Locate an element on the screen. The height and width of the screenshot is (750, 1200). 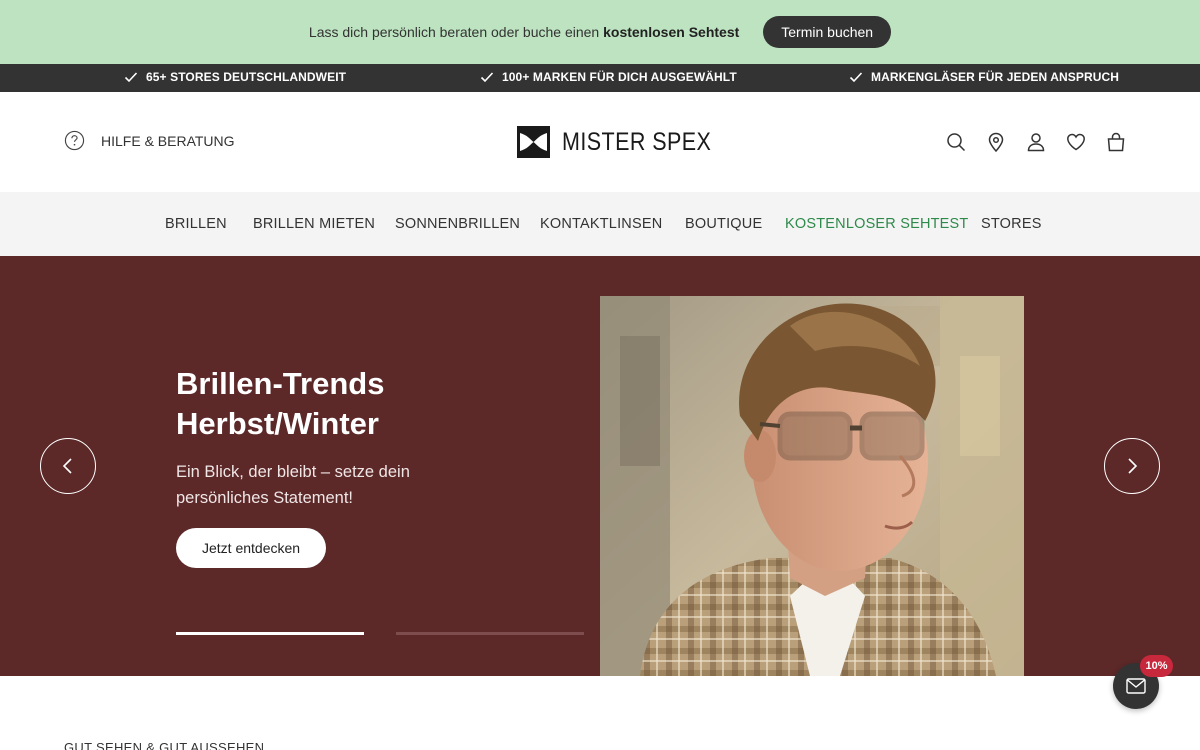
logo-mark-icon is located at coordinates (533, 142).